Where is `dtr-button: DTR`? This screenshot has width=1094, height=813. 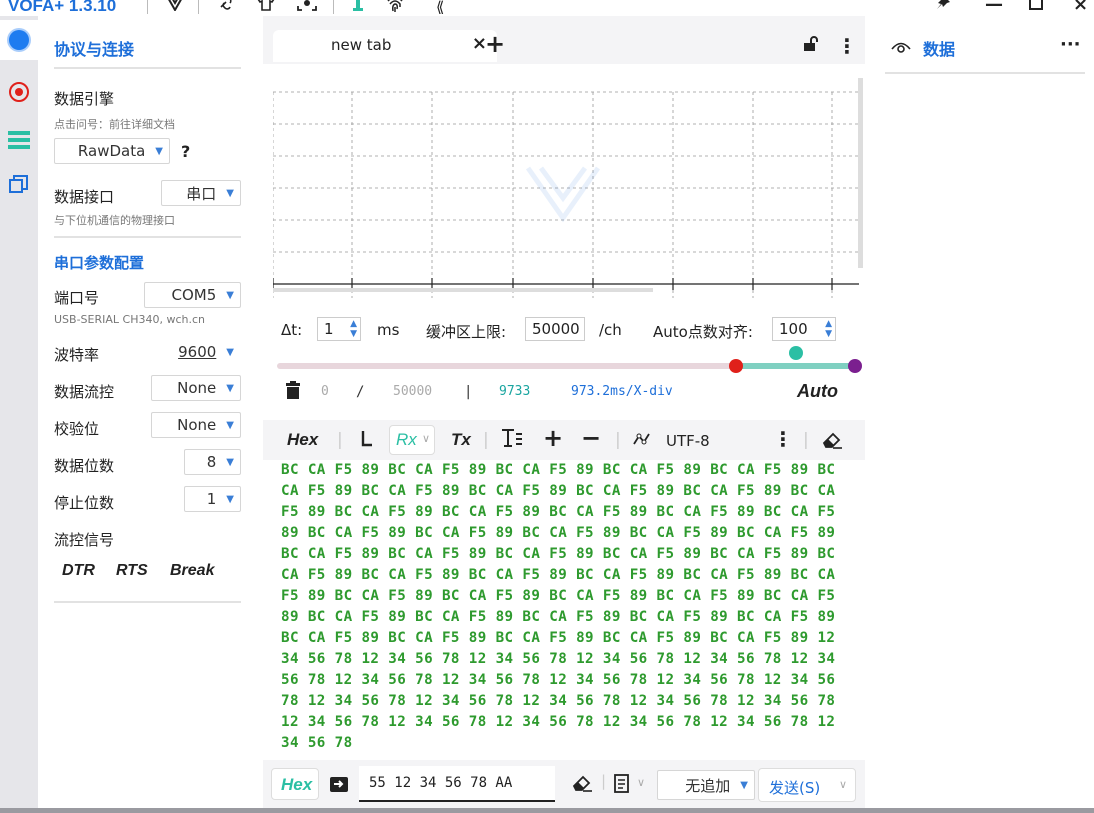
dtr-button: DTR is located at coordinates (78, 571).